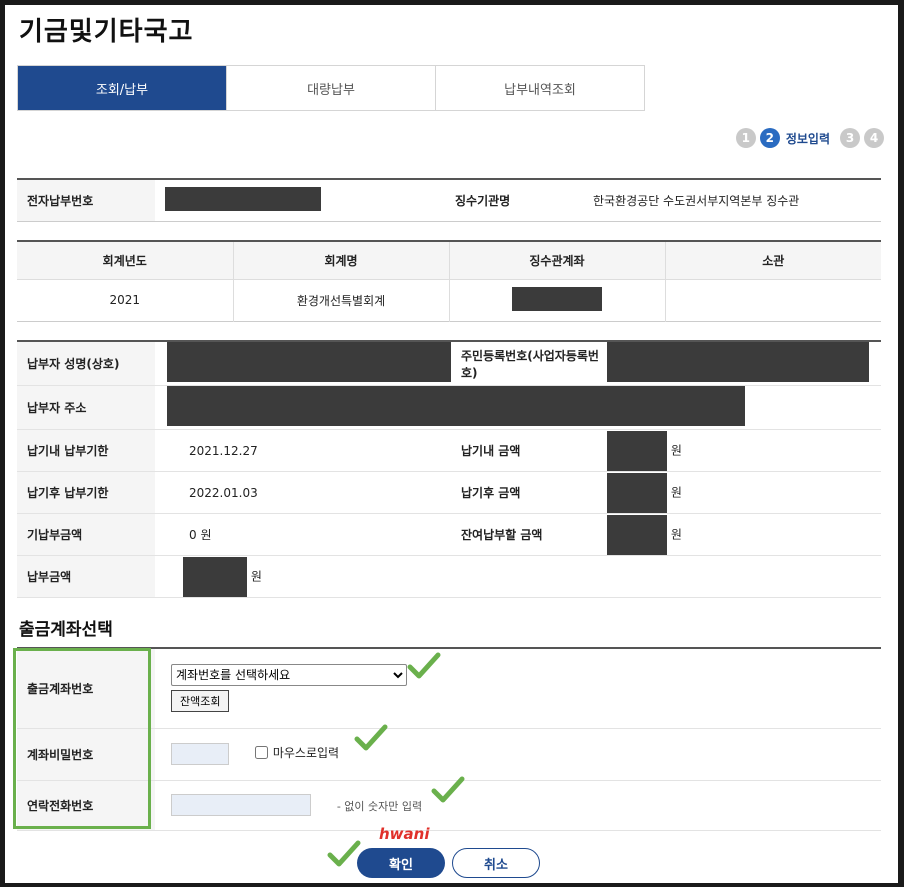  I want to click on phone-input, so click(241, 805).